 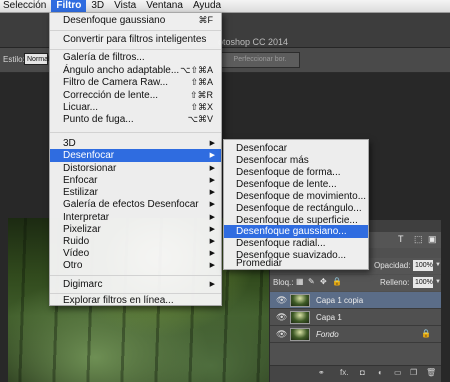 What do you see at coordinates (253, 42) in the screenshot?
I see `app-title: otoshop CC 2014` at bounding box center [253, 42].